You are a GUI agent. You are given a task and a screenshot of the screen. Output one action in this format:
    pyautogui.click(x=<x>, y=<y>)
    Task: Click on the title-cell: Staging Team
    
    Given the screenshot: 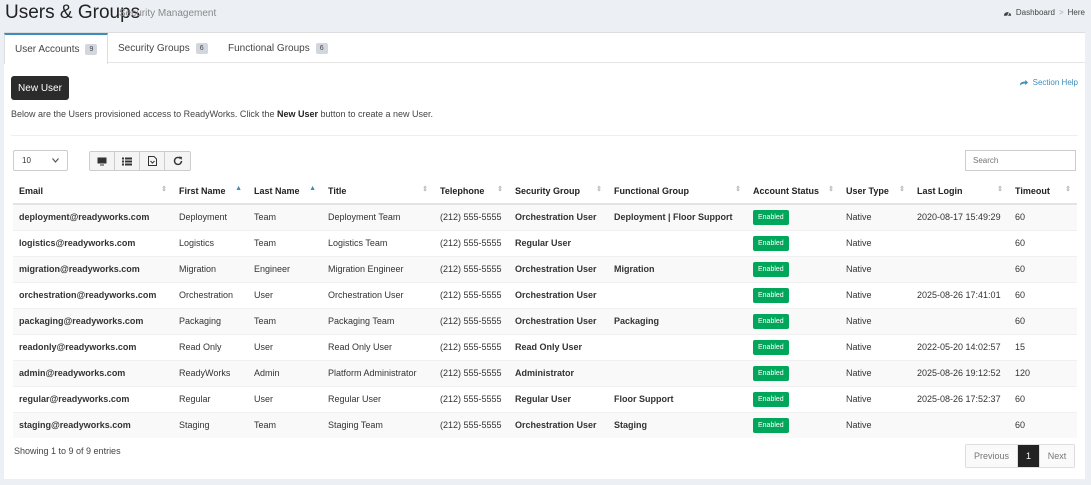 What is the action you would take?
    pyautogui.click(x=378, y=424)
    